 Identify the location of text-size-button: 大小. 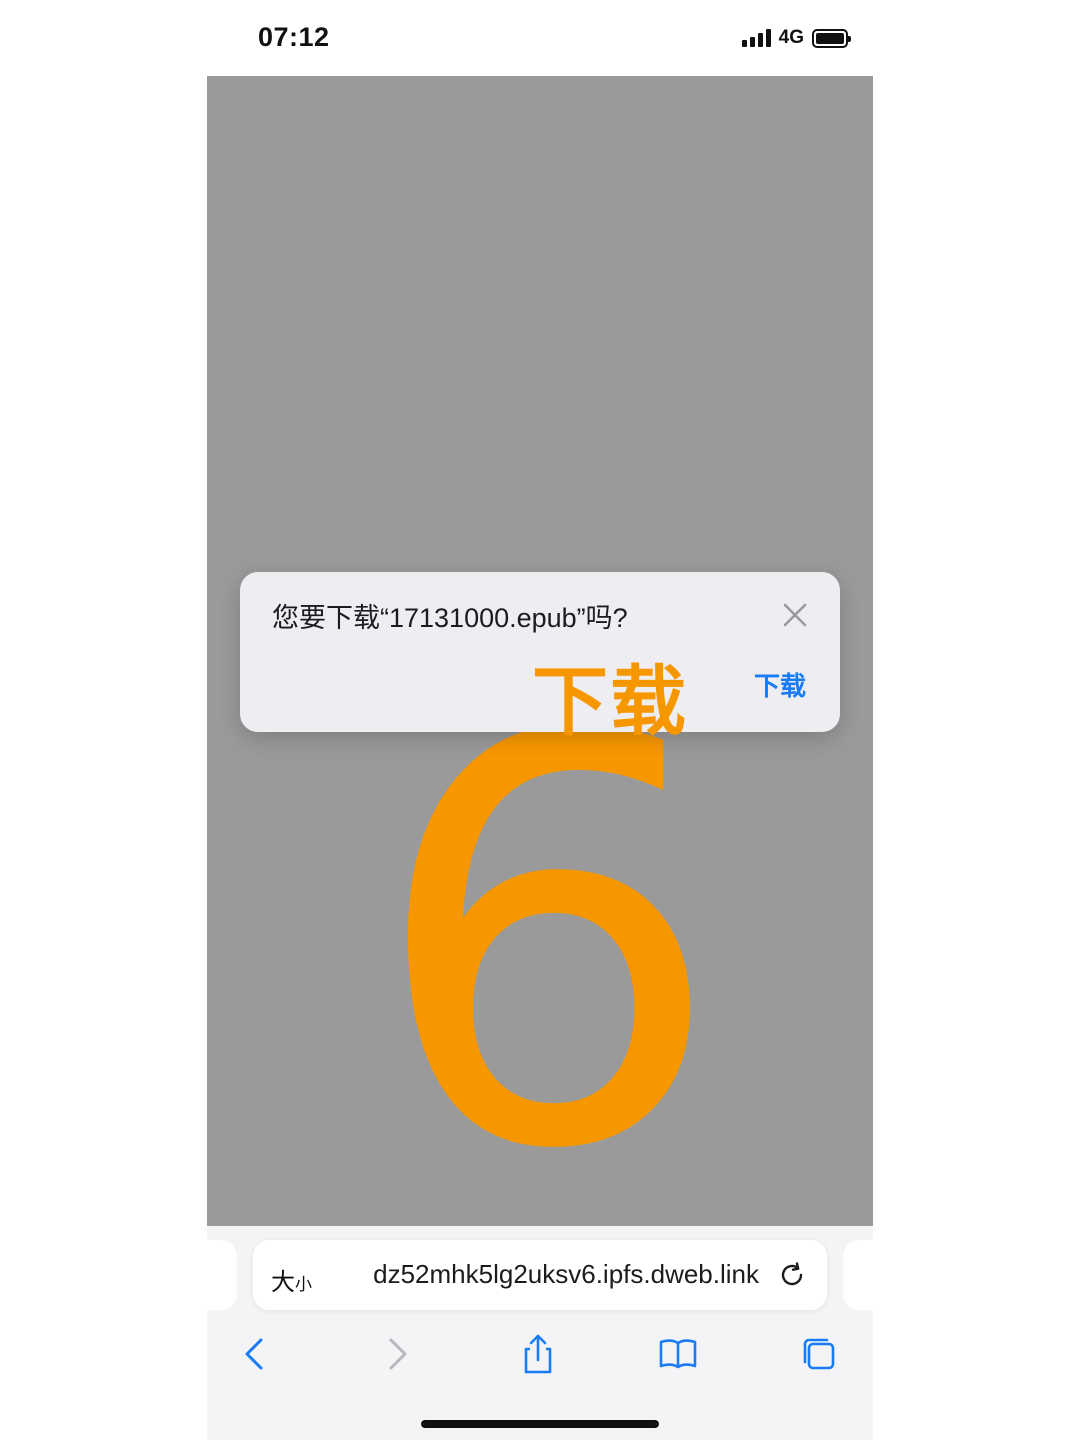
(291, 1279).